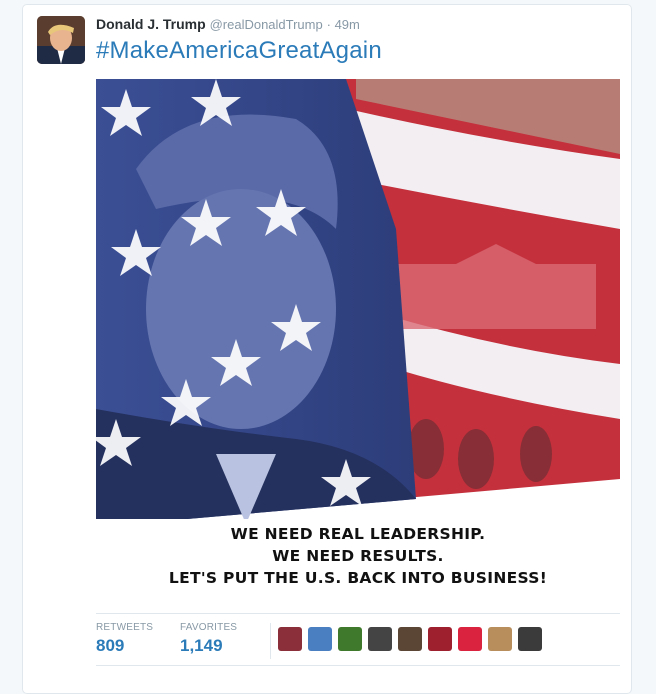  Describe the element at coordinates (358, 578) in the screenshot. I see `caption-line: LET'S PUT THE U.S. BACK INTO BUSINESS!` at that location.